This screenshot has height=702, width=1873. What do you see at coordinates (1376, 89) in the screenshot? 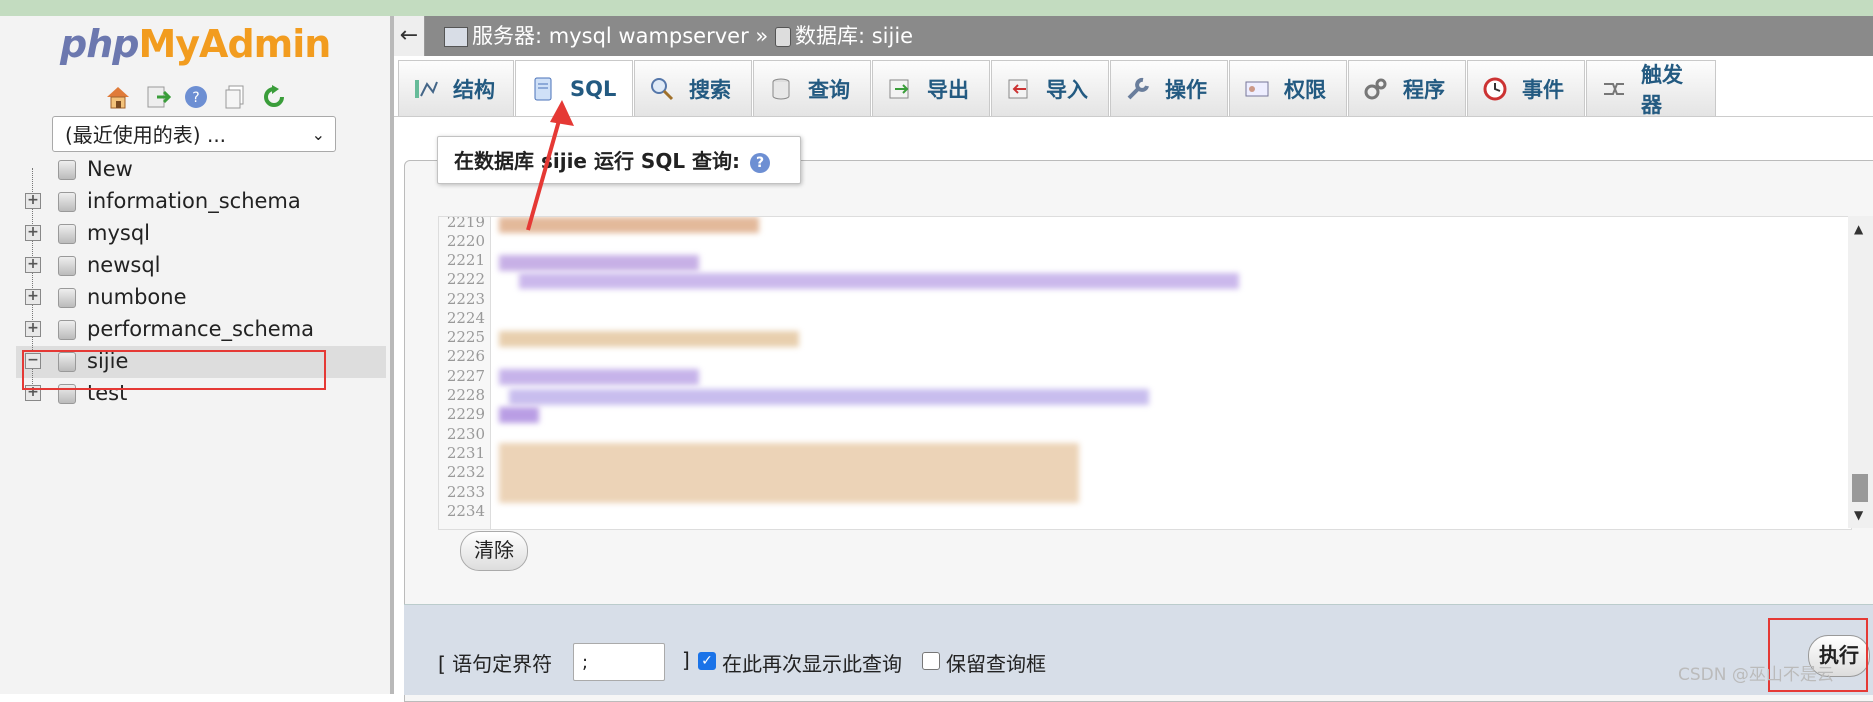
I see `routines-icon` at bounding box center [1376, 89].